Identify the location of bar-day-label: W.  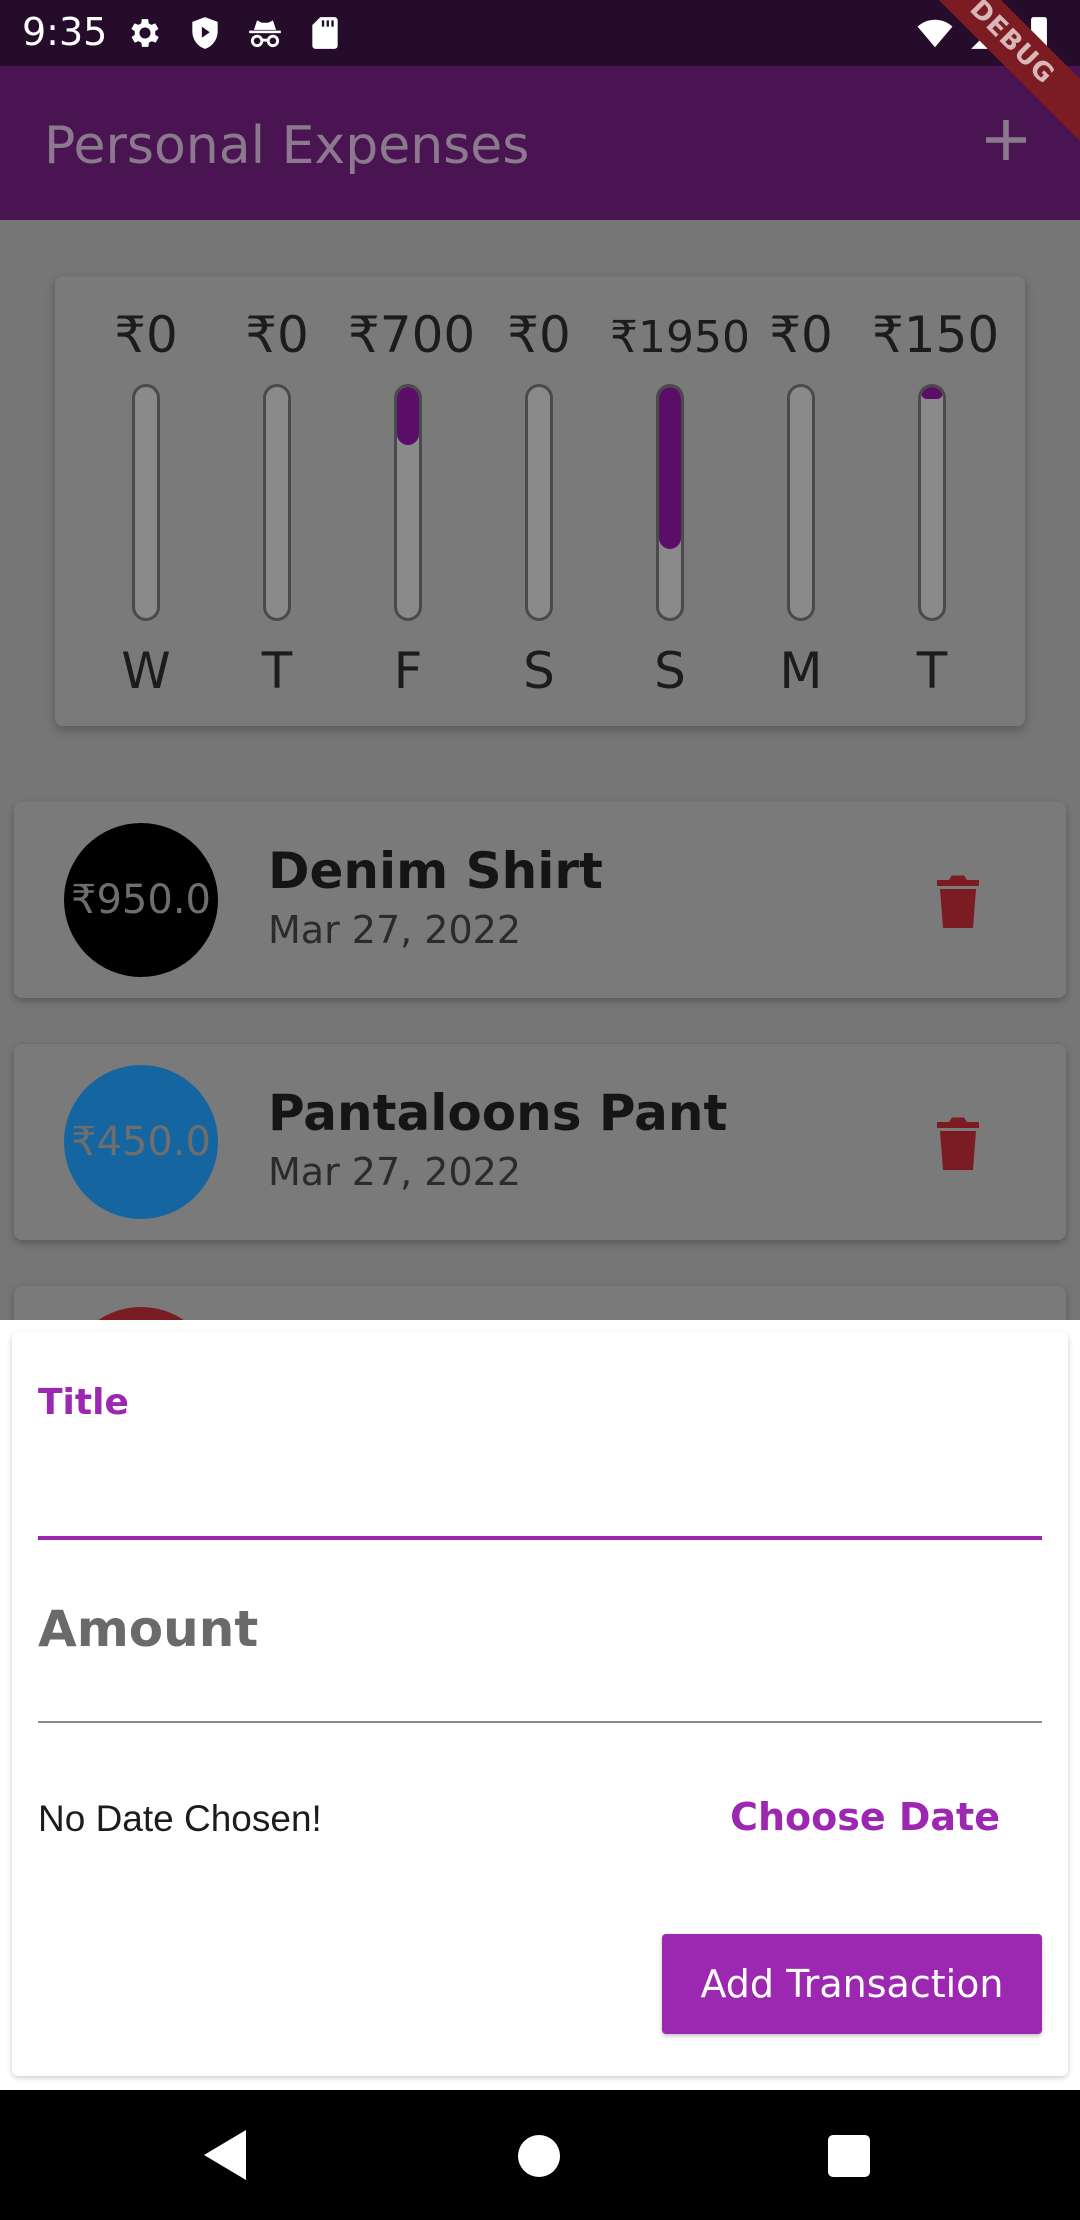
(146, 671).